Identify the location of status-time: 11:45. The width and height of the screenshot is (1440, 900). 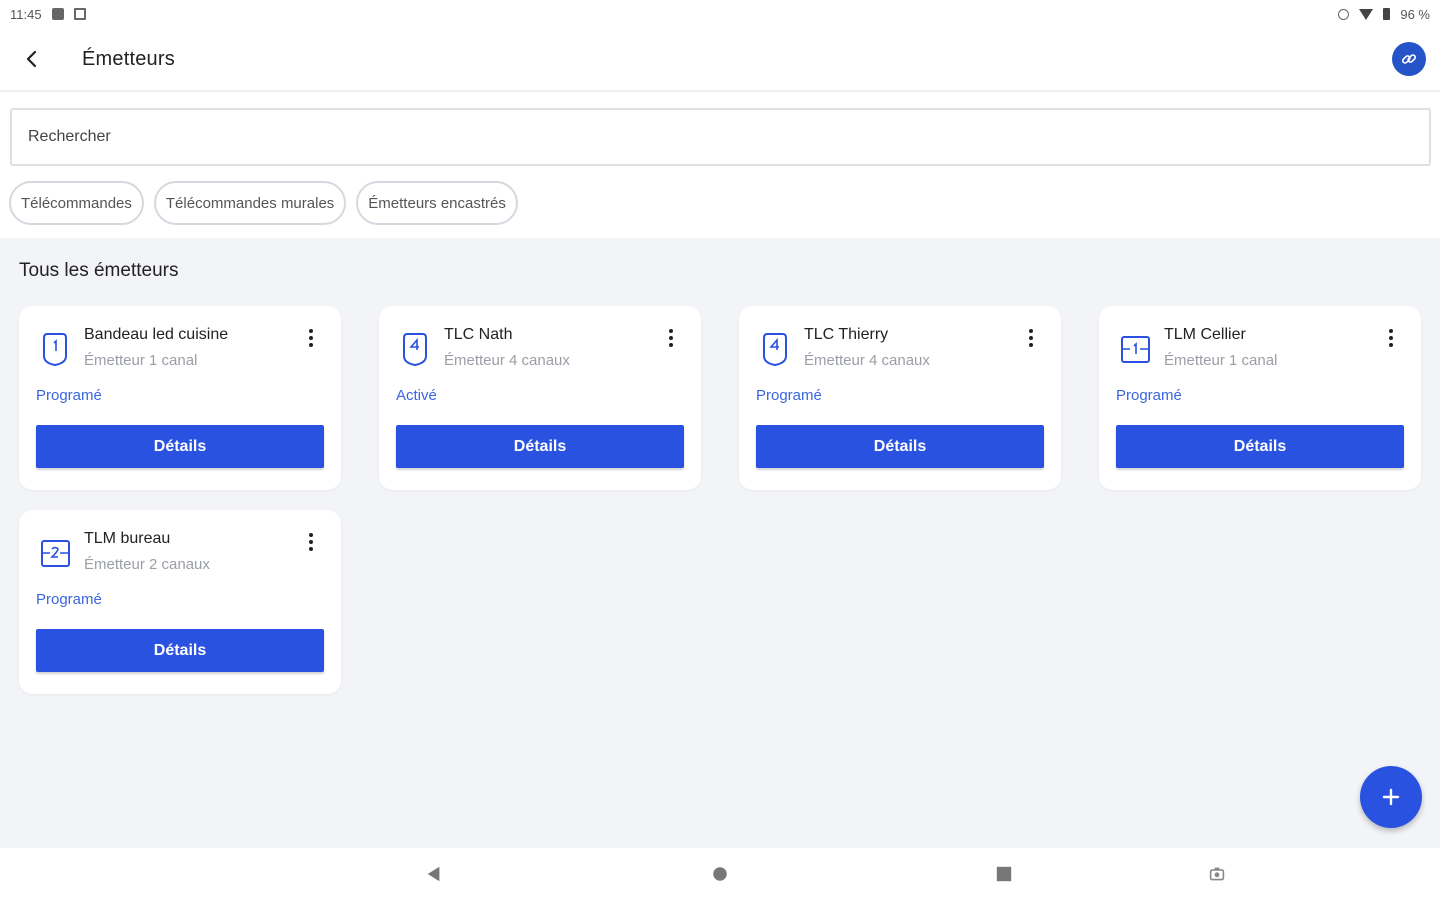
(26, 14).